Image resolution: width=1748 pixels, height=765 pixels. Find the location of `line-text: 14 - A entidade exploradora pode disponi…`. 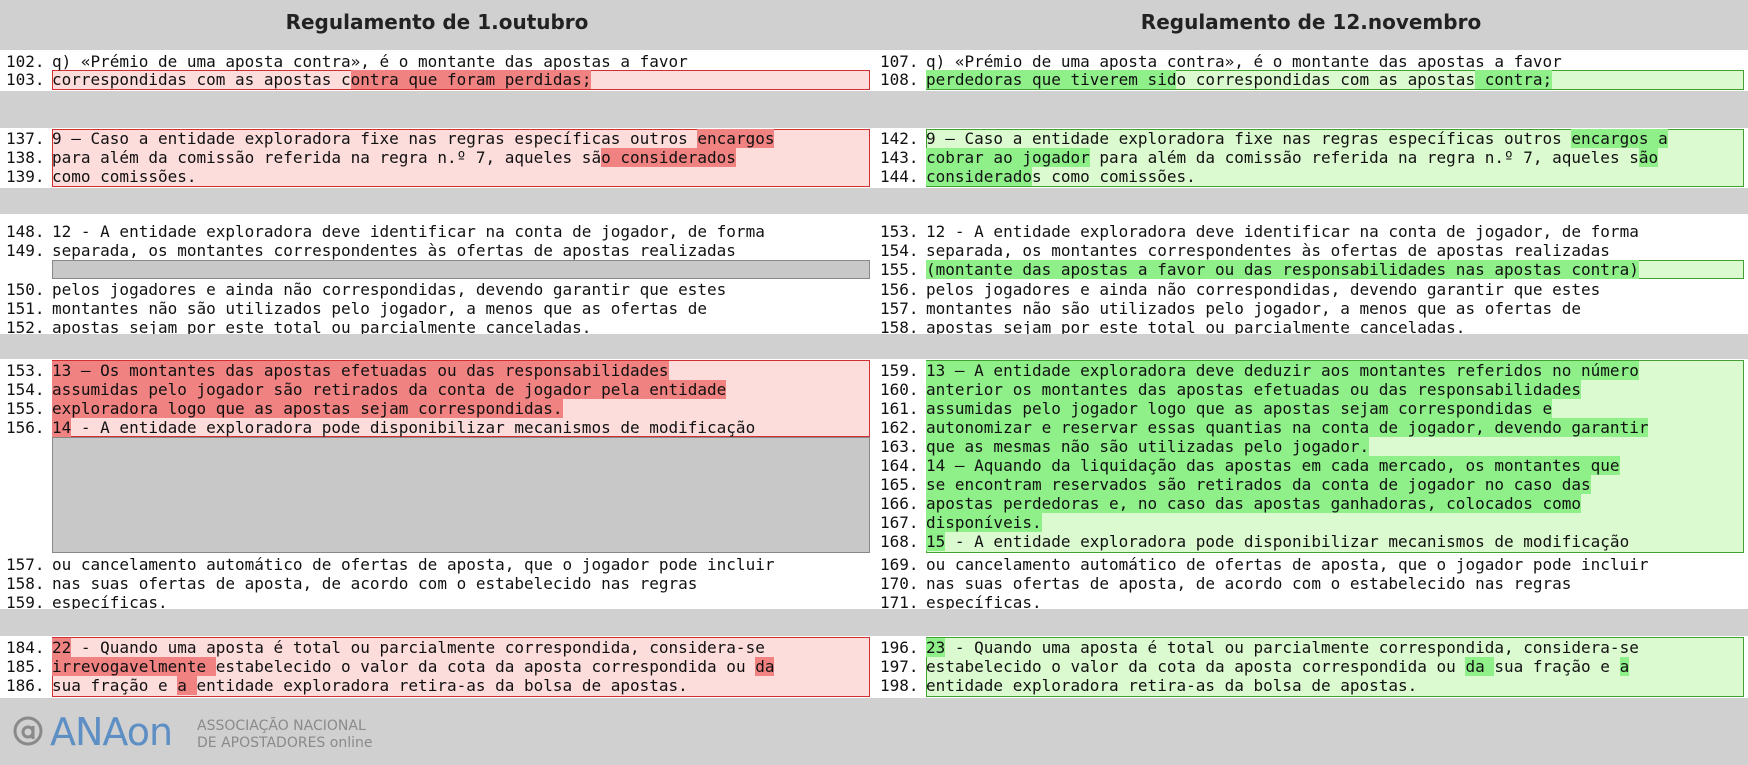

line-text: 14 - A entidade exploradora pode disponi… is located at coordinates (404, 427).